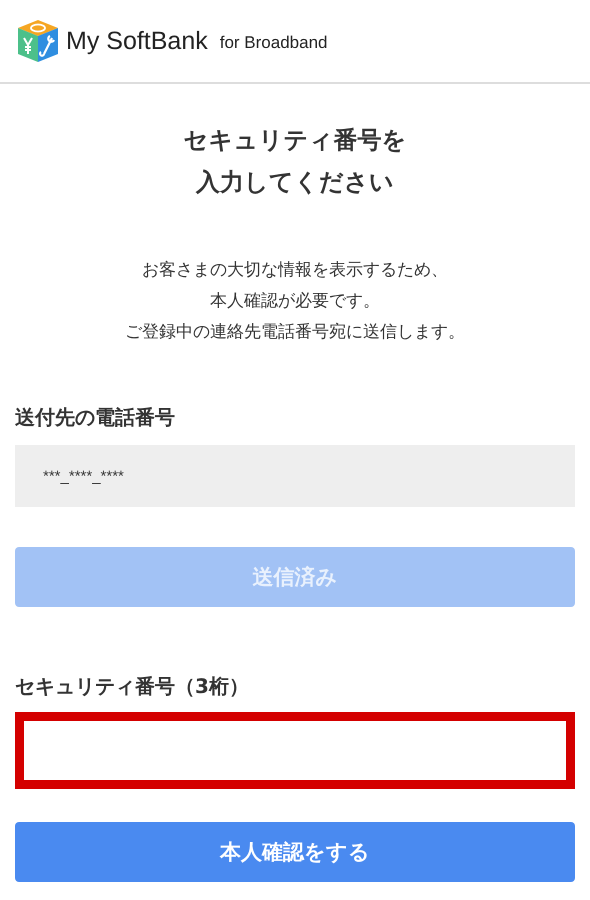 This screenshot has width=590, height=900. Describe the element at coordinates (295, 270) in the screenshot. I see `description-text: お客さまの大切な情報を表示するため、` at that location.